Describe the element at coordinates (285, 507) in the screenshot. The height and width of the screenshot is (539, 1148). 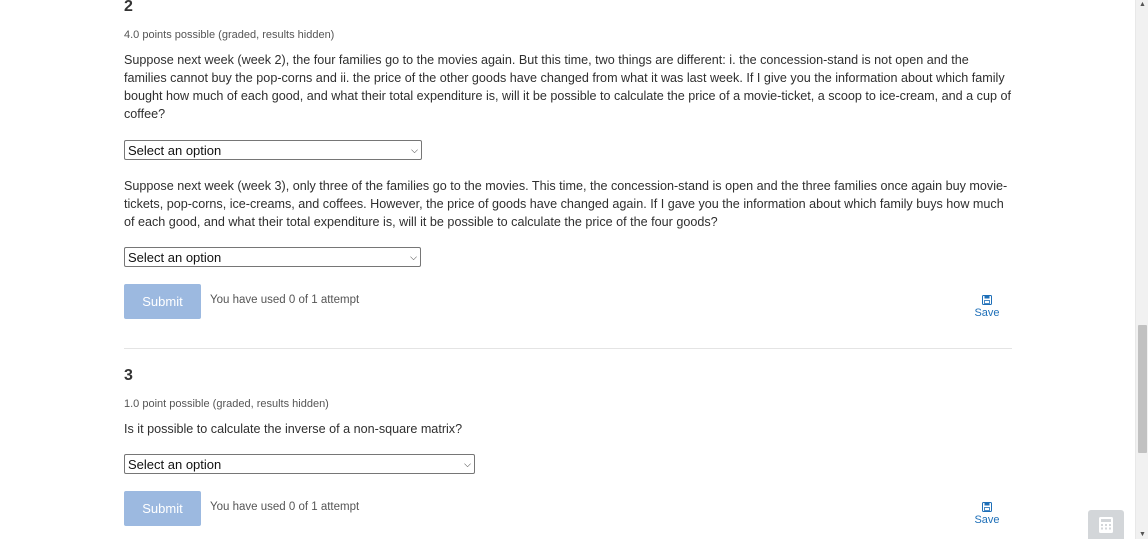
I see `problem-3-attempts: You have used 0 of 1 attempt` at that location.